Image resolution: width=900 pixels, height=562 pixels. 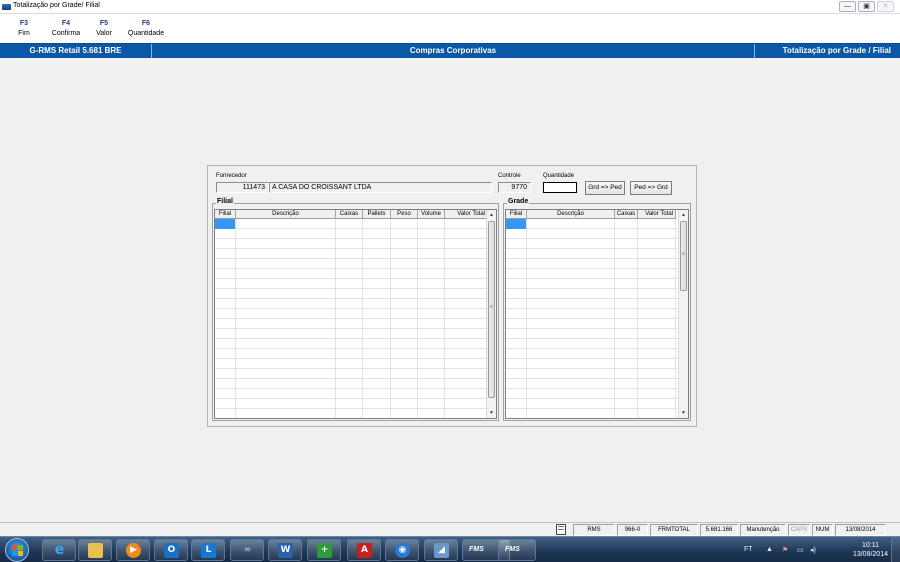 I want to click on column-header: Volume, so click(x=431, y=214).